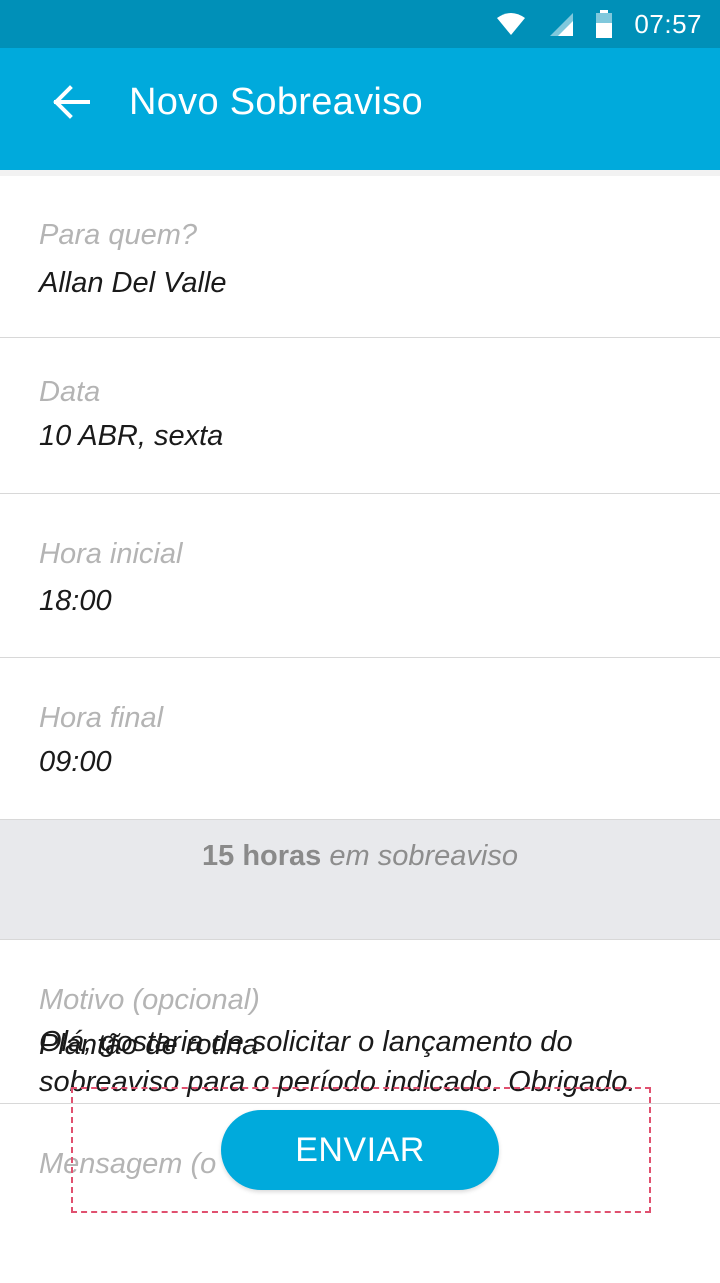 Image resolution: width=720 pixels, height=1283 pixels. I want to click on recipient-value: Allan Del Valle, so click(133, 283).